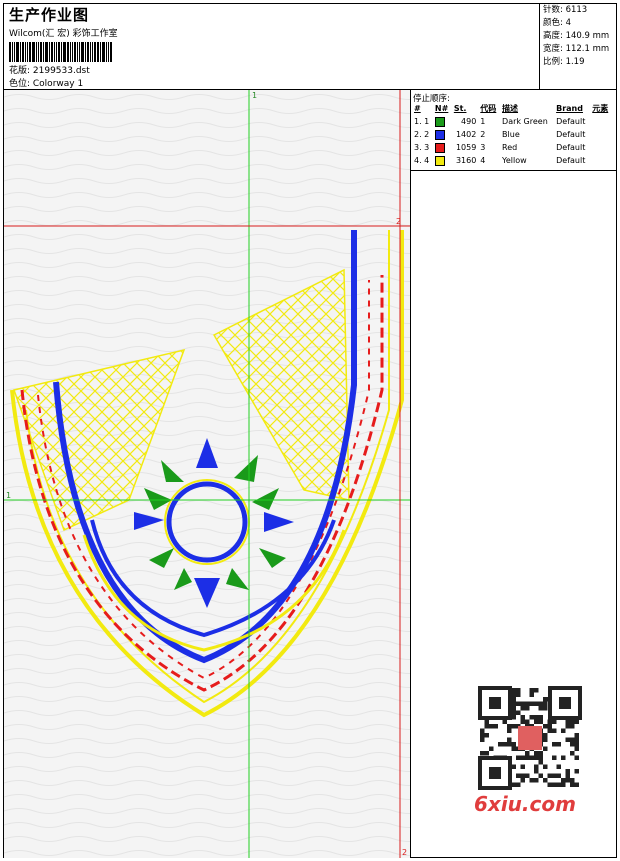 The height and width of the screenshot is (861, 620). What do you see at coordinates (422, 147) in the screenshot?
I see `row-index: 3. 3` at bounding box center [422, 147].